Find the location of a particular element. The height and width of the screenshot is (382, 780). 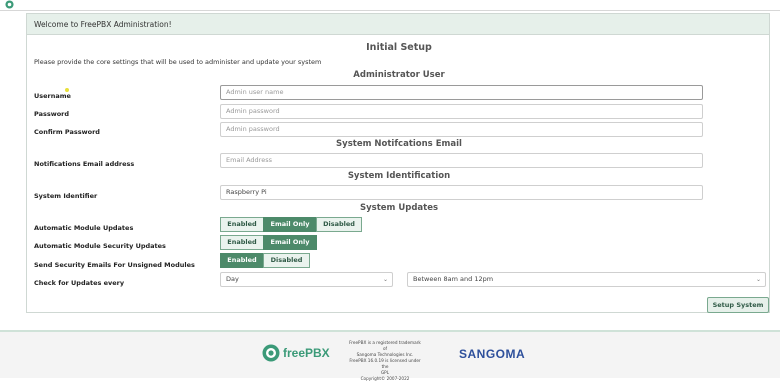

unsigned-toggle: Enabled Disabled is located at coordinates (265, 260).